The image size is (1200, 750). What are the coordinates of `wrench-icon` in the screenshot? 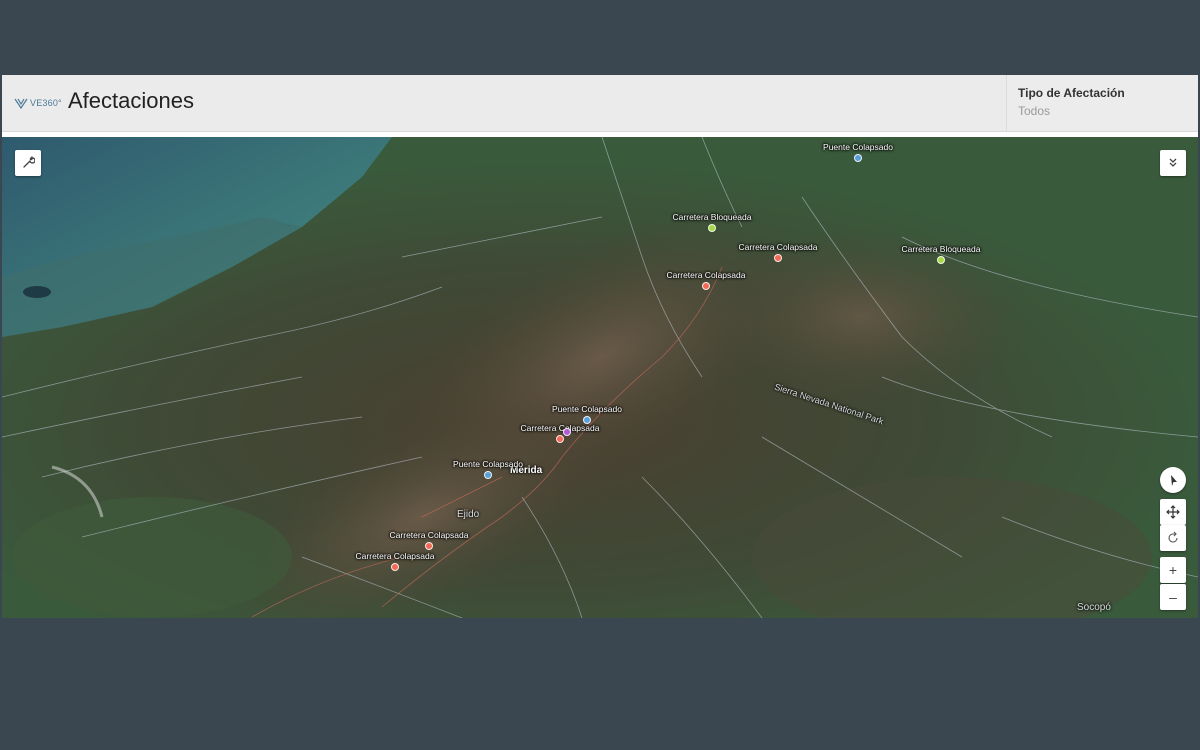 It's located at (29, 162).